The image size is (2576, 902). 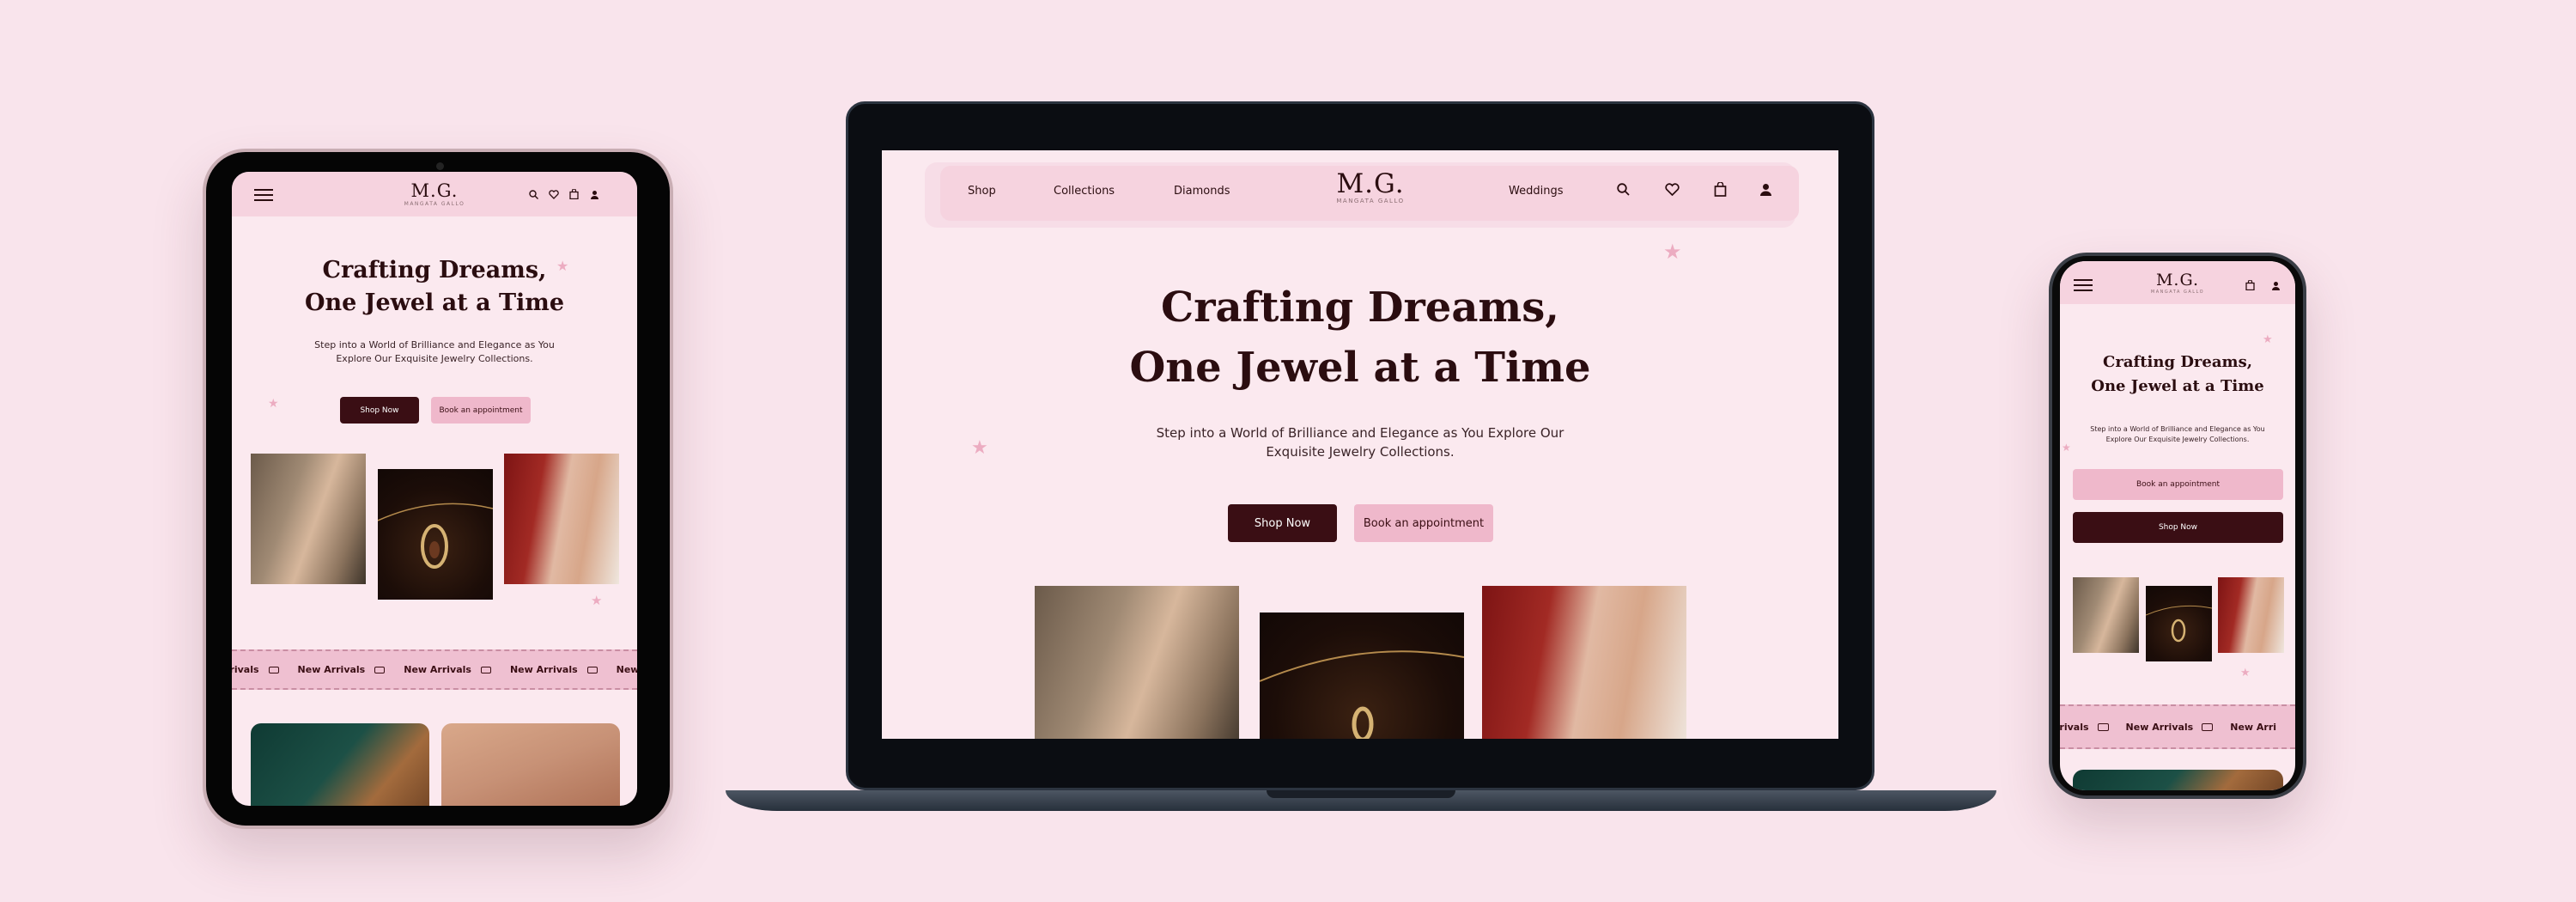 What do you see at coordinates (1360, 452) in the screenshot?
I see `hero-subtitle-line2: Exquisite Jewelry Collections.` at bounding box center [1360, 452].